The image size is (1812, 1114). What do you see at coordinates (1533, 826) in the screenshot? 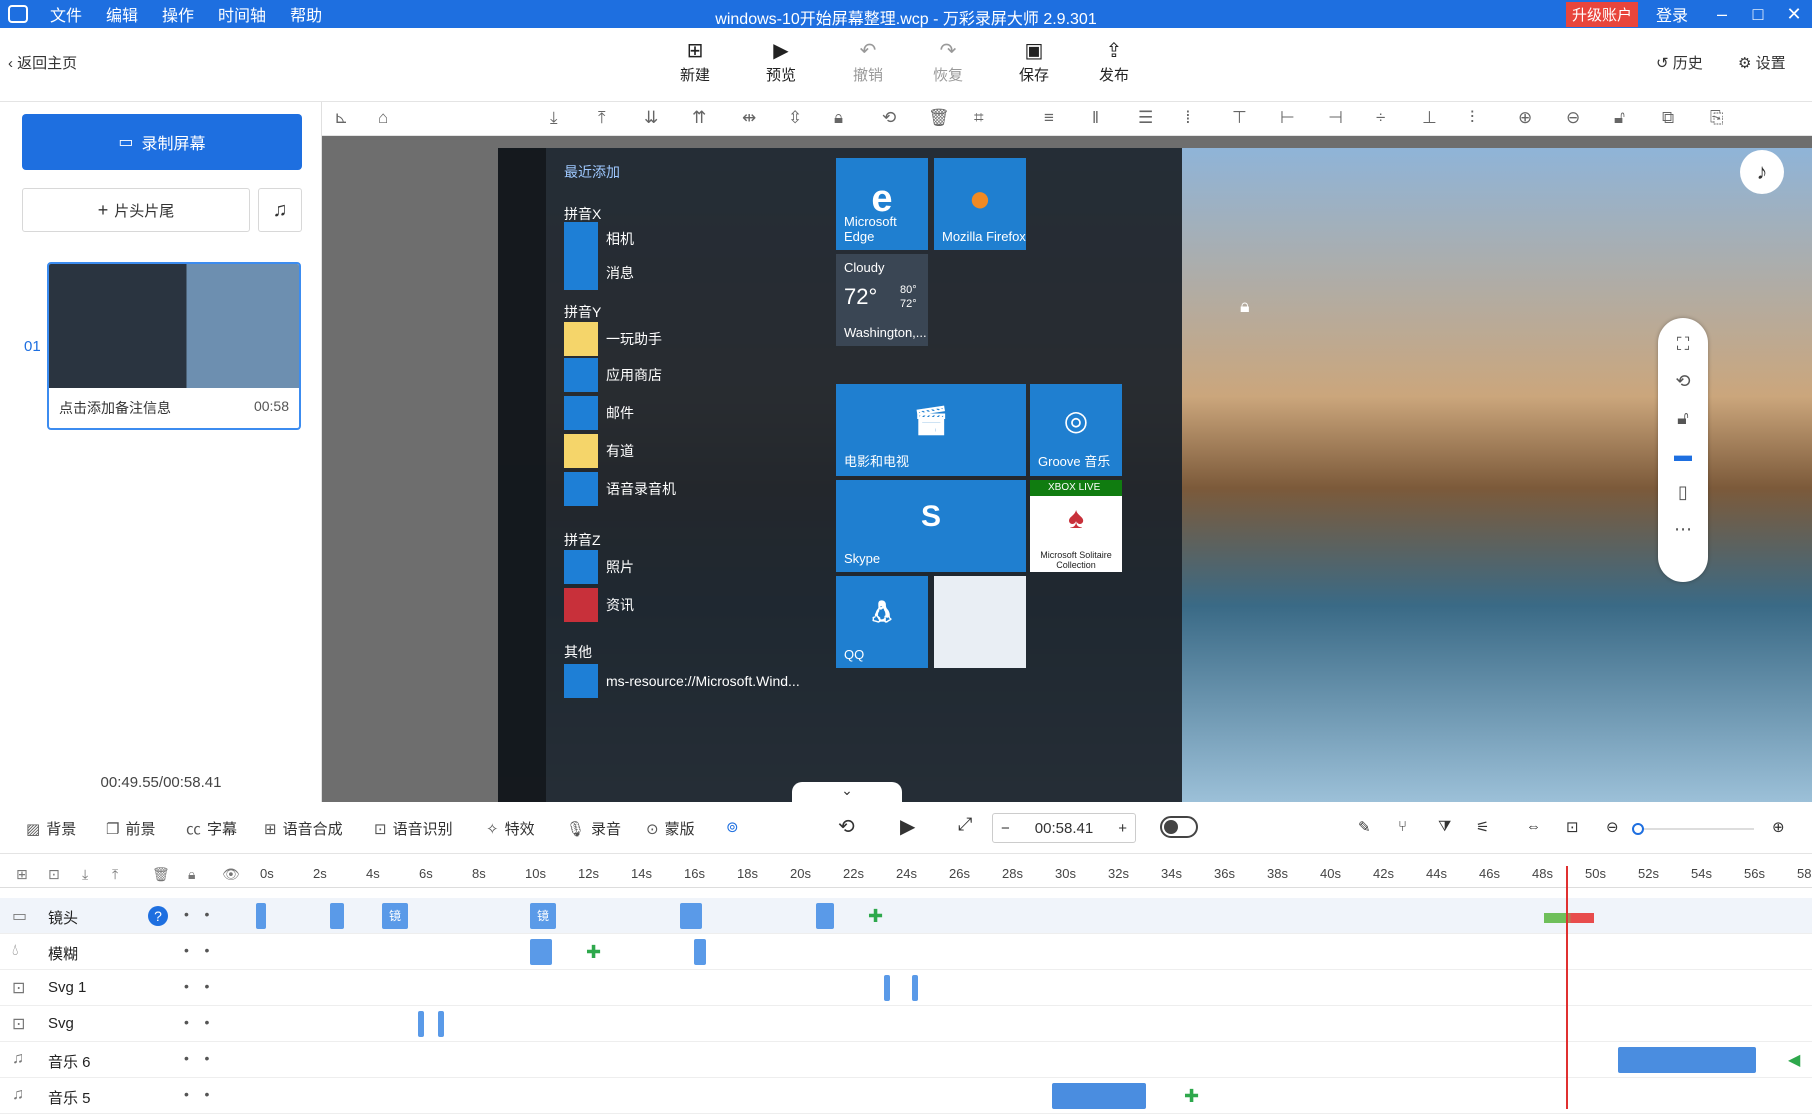
I see `fit-icon: ⇔` at bounding box center [1533, 826].